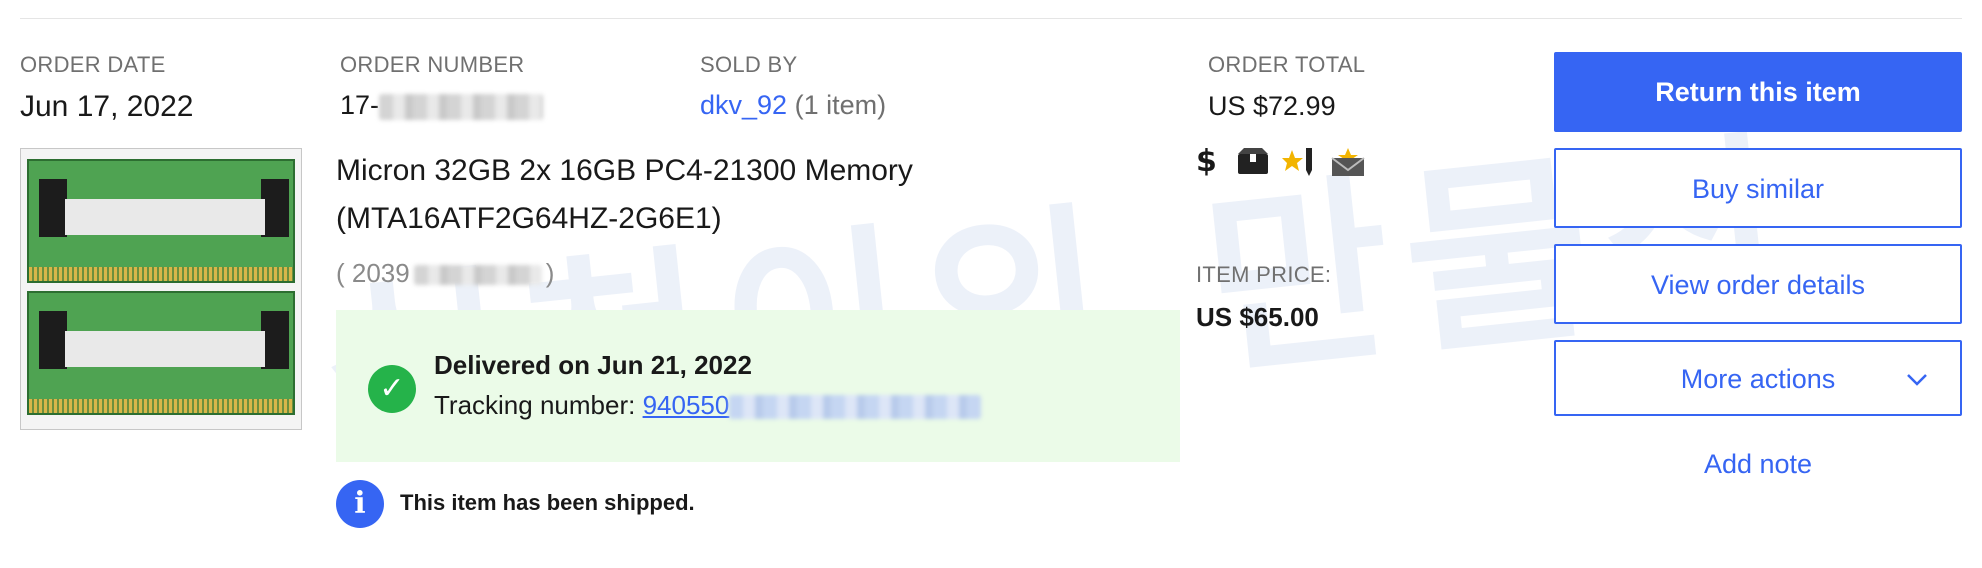 The width and height of the screenshot is (1982, 568). I want to click on seller-link: dkv_92, so click(743, 105).